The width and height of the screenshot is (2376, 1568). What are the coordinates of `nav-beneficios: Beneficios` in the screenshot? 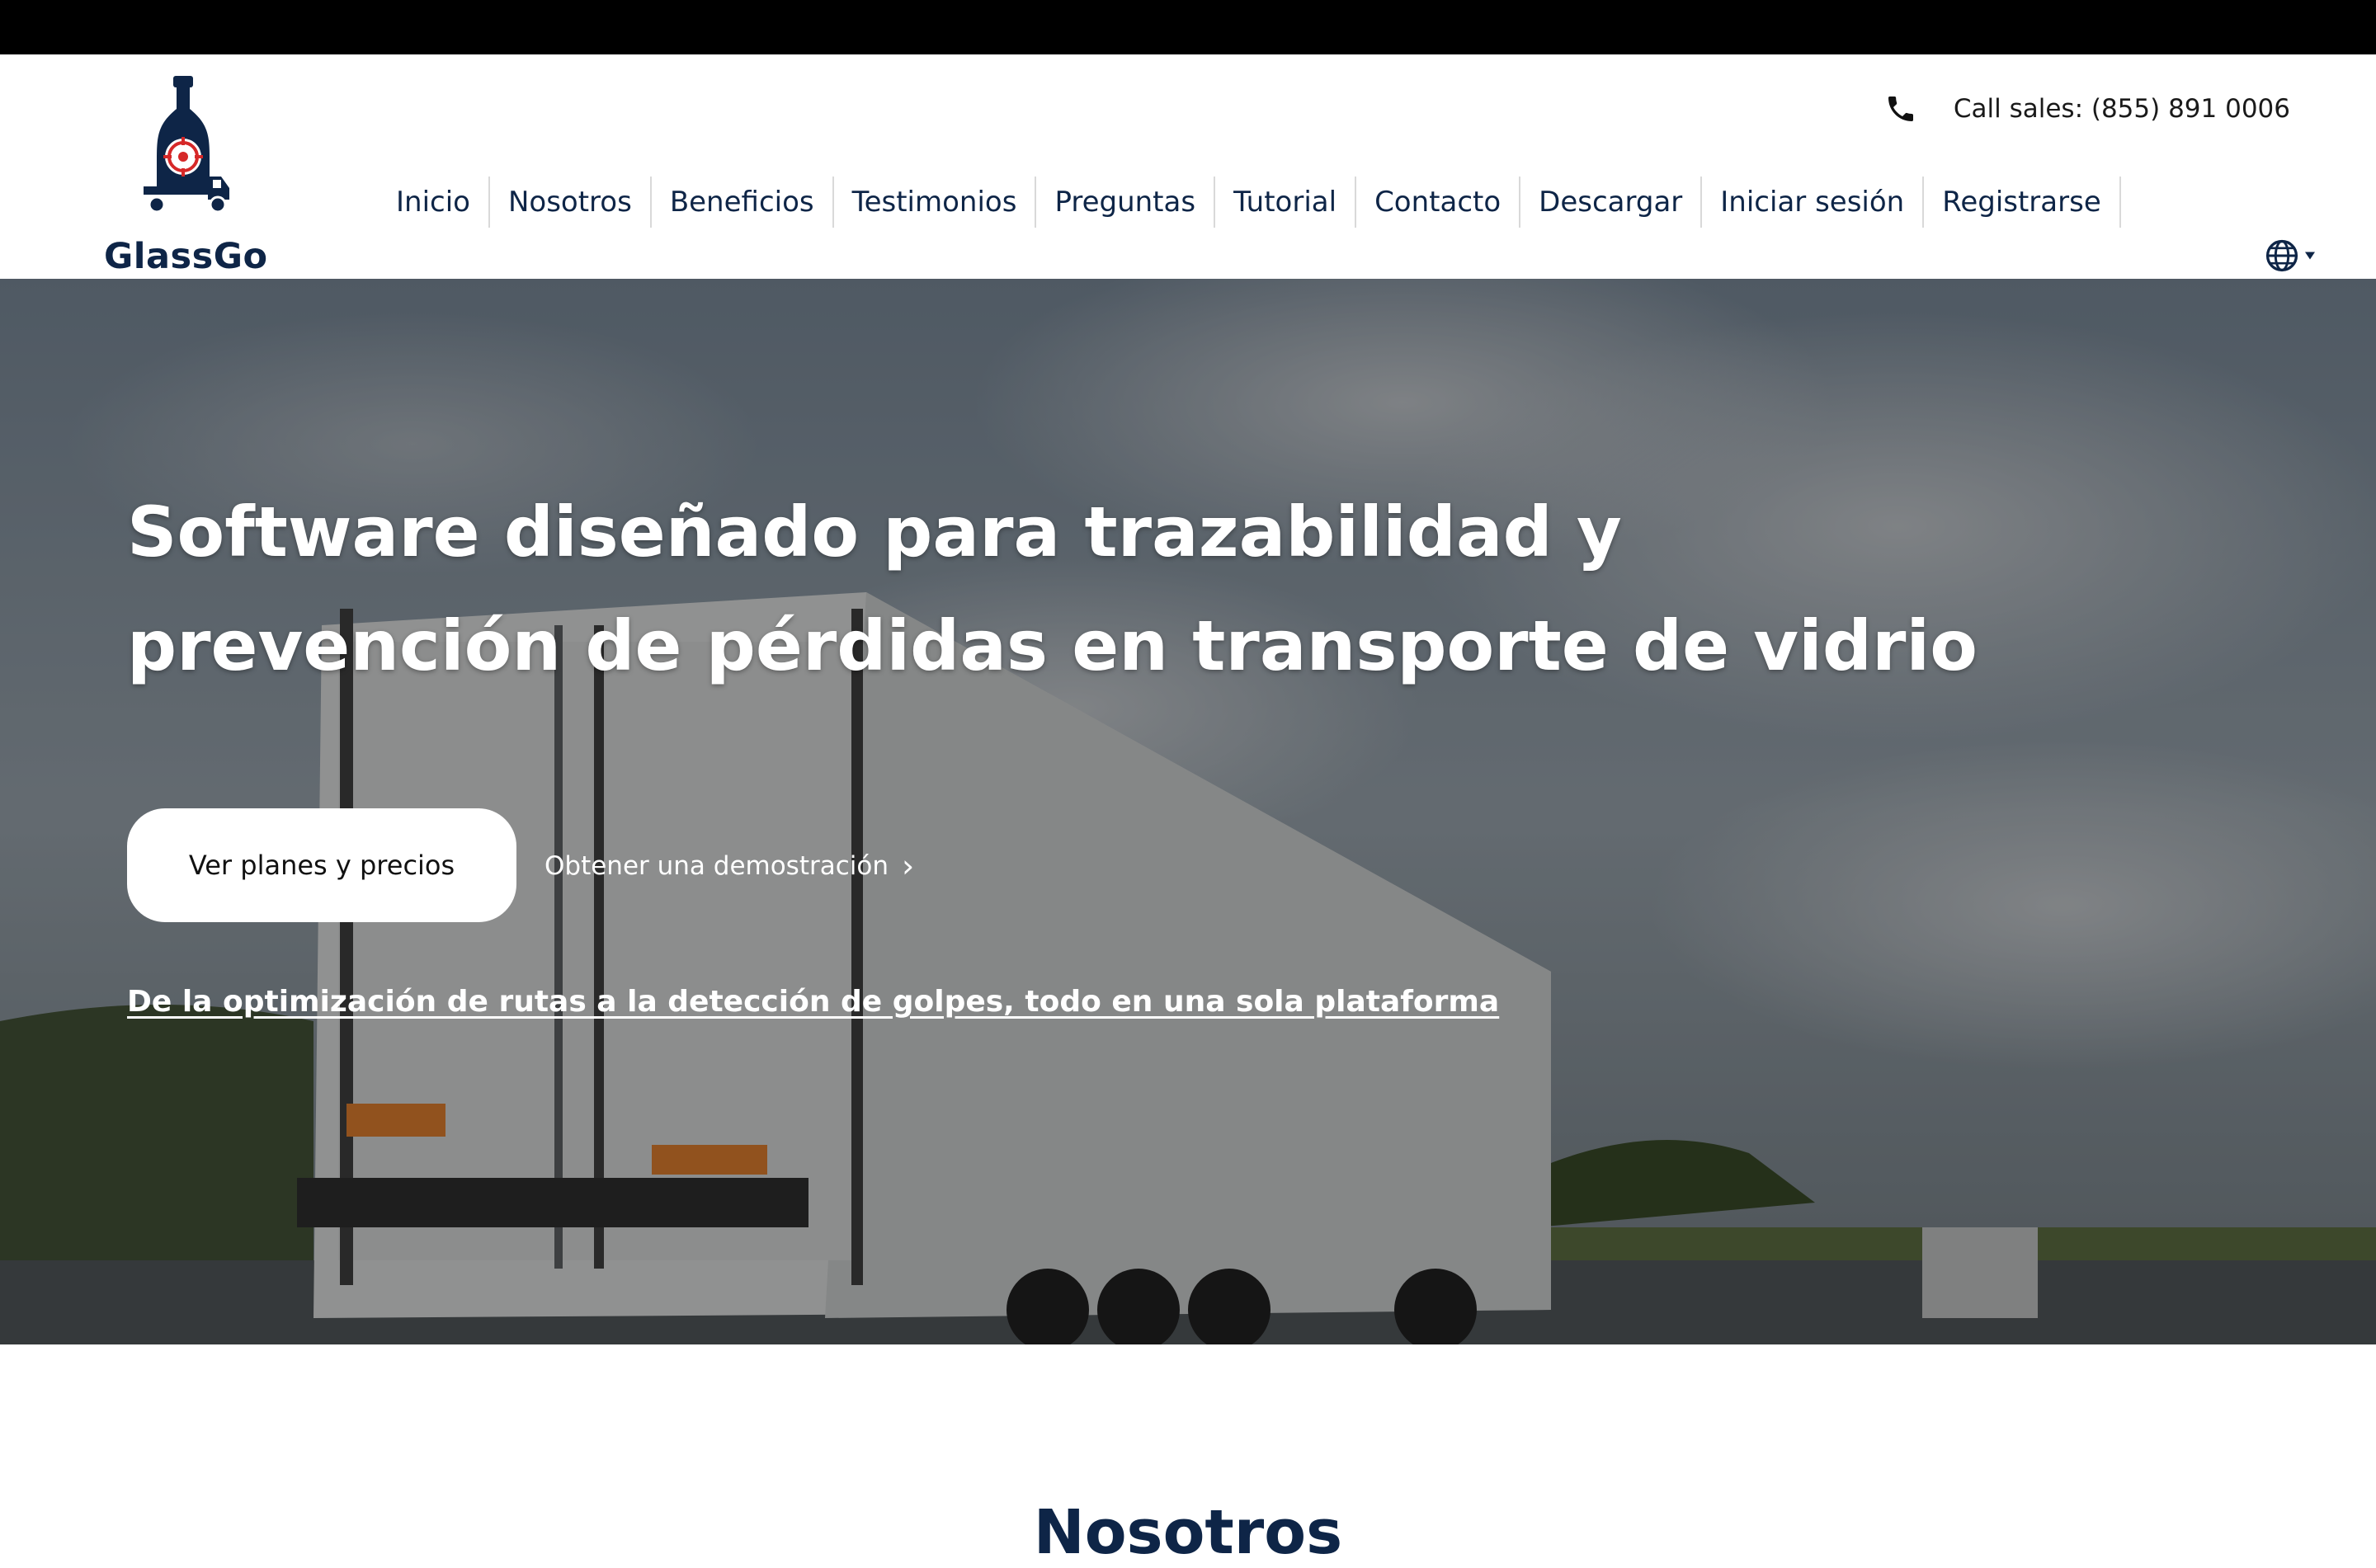 It's located at (742, 202).